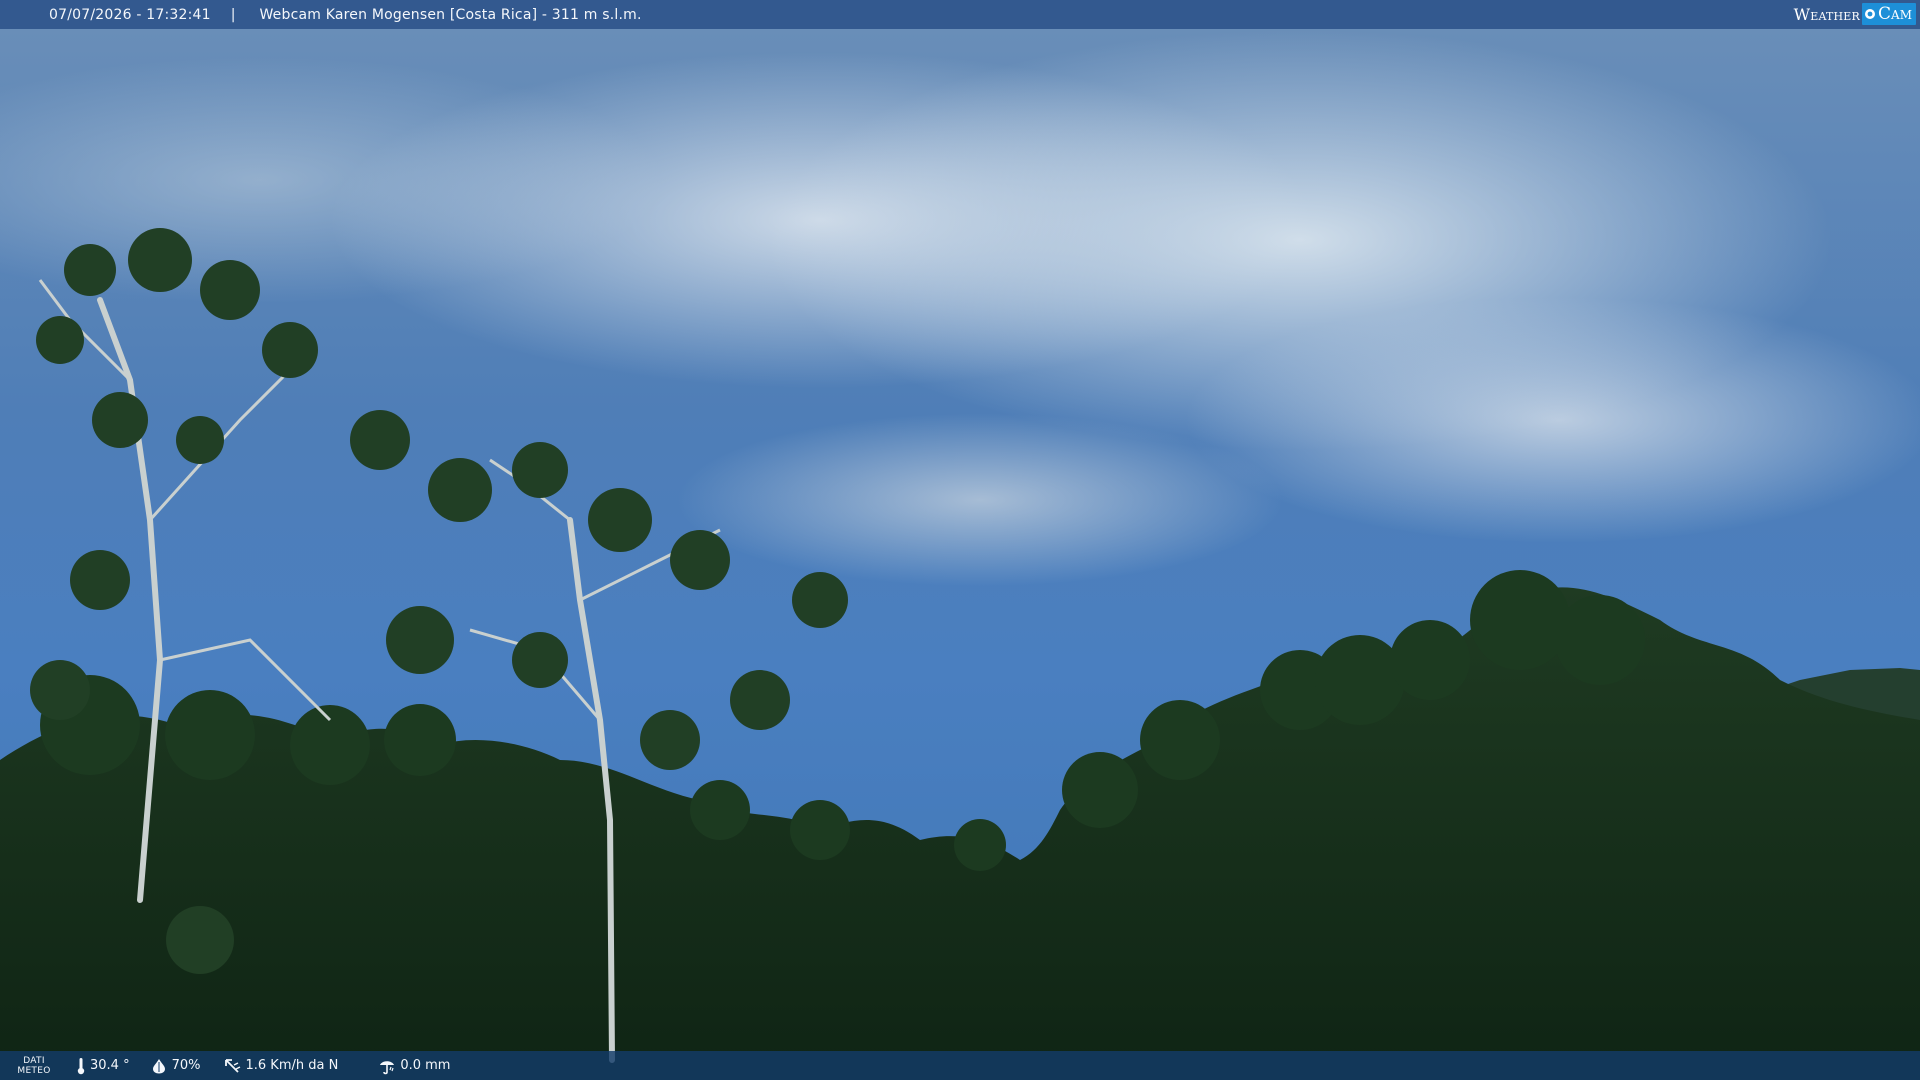  I want to click on camera-lens-icon, so click(1870, 14).